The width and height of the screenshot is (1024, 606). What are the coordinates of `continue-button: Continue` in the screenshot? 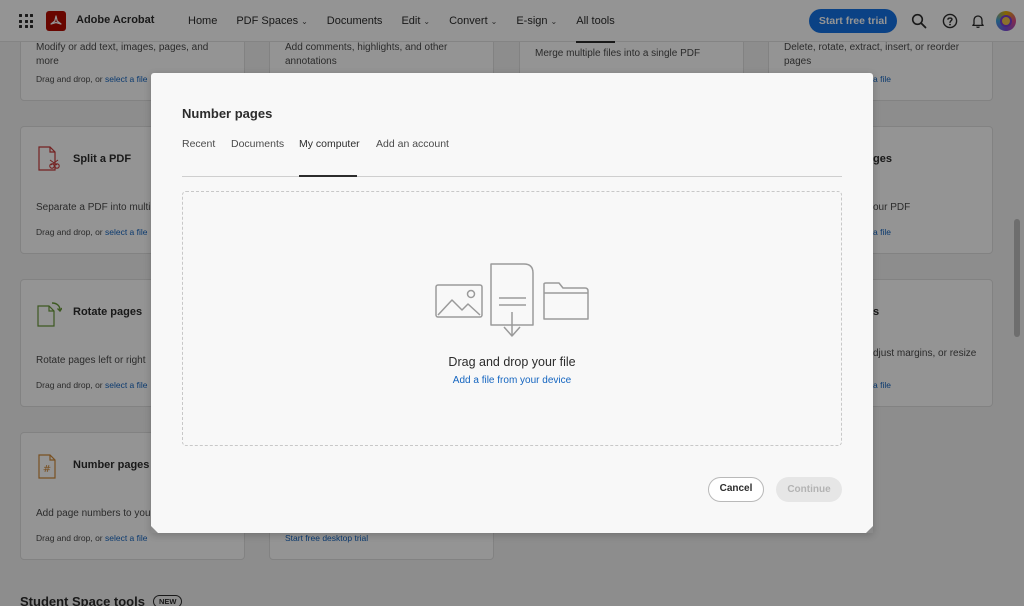 It's located at (809, 489).